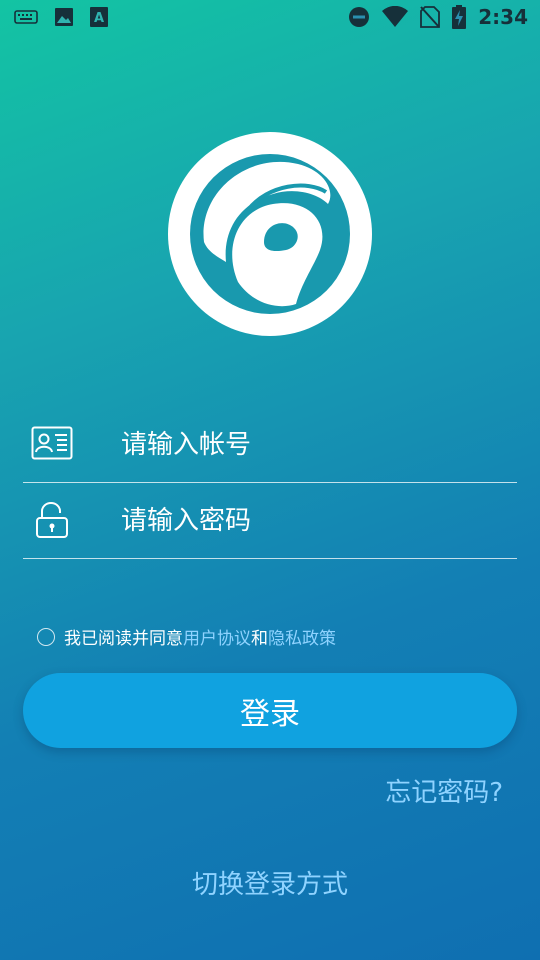 This screenshot has width=540, height=960. I want to click on agreement-row: 我已阅读并同意 用户协议 和 隐私政策, so click(186, 636).